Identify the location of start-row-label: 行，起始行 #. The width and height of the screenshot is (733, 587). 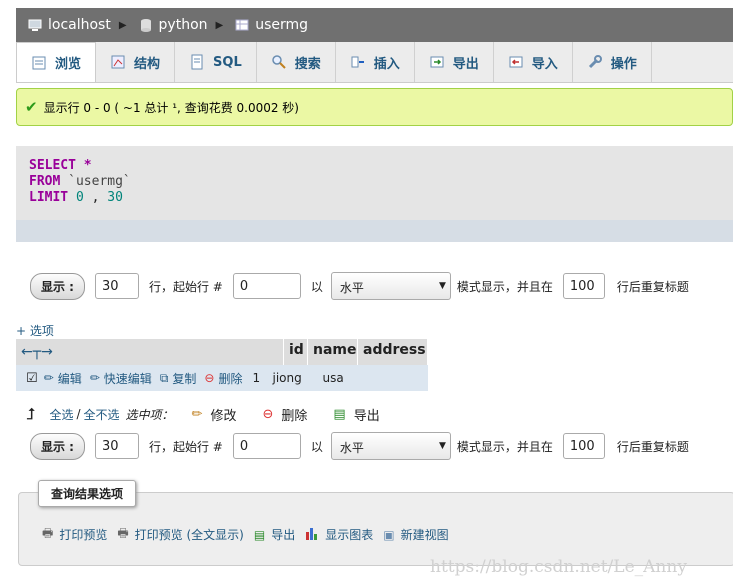
(185, 286).